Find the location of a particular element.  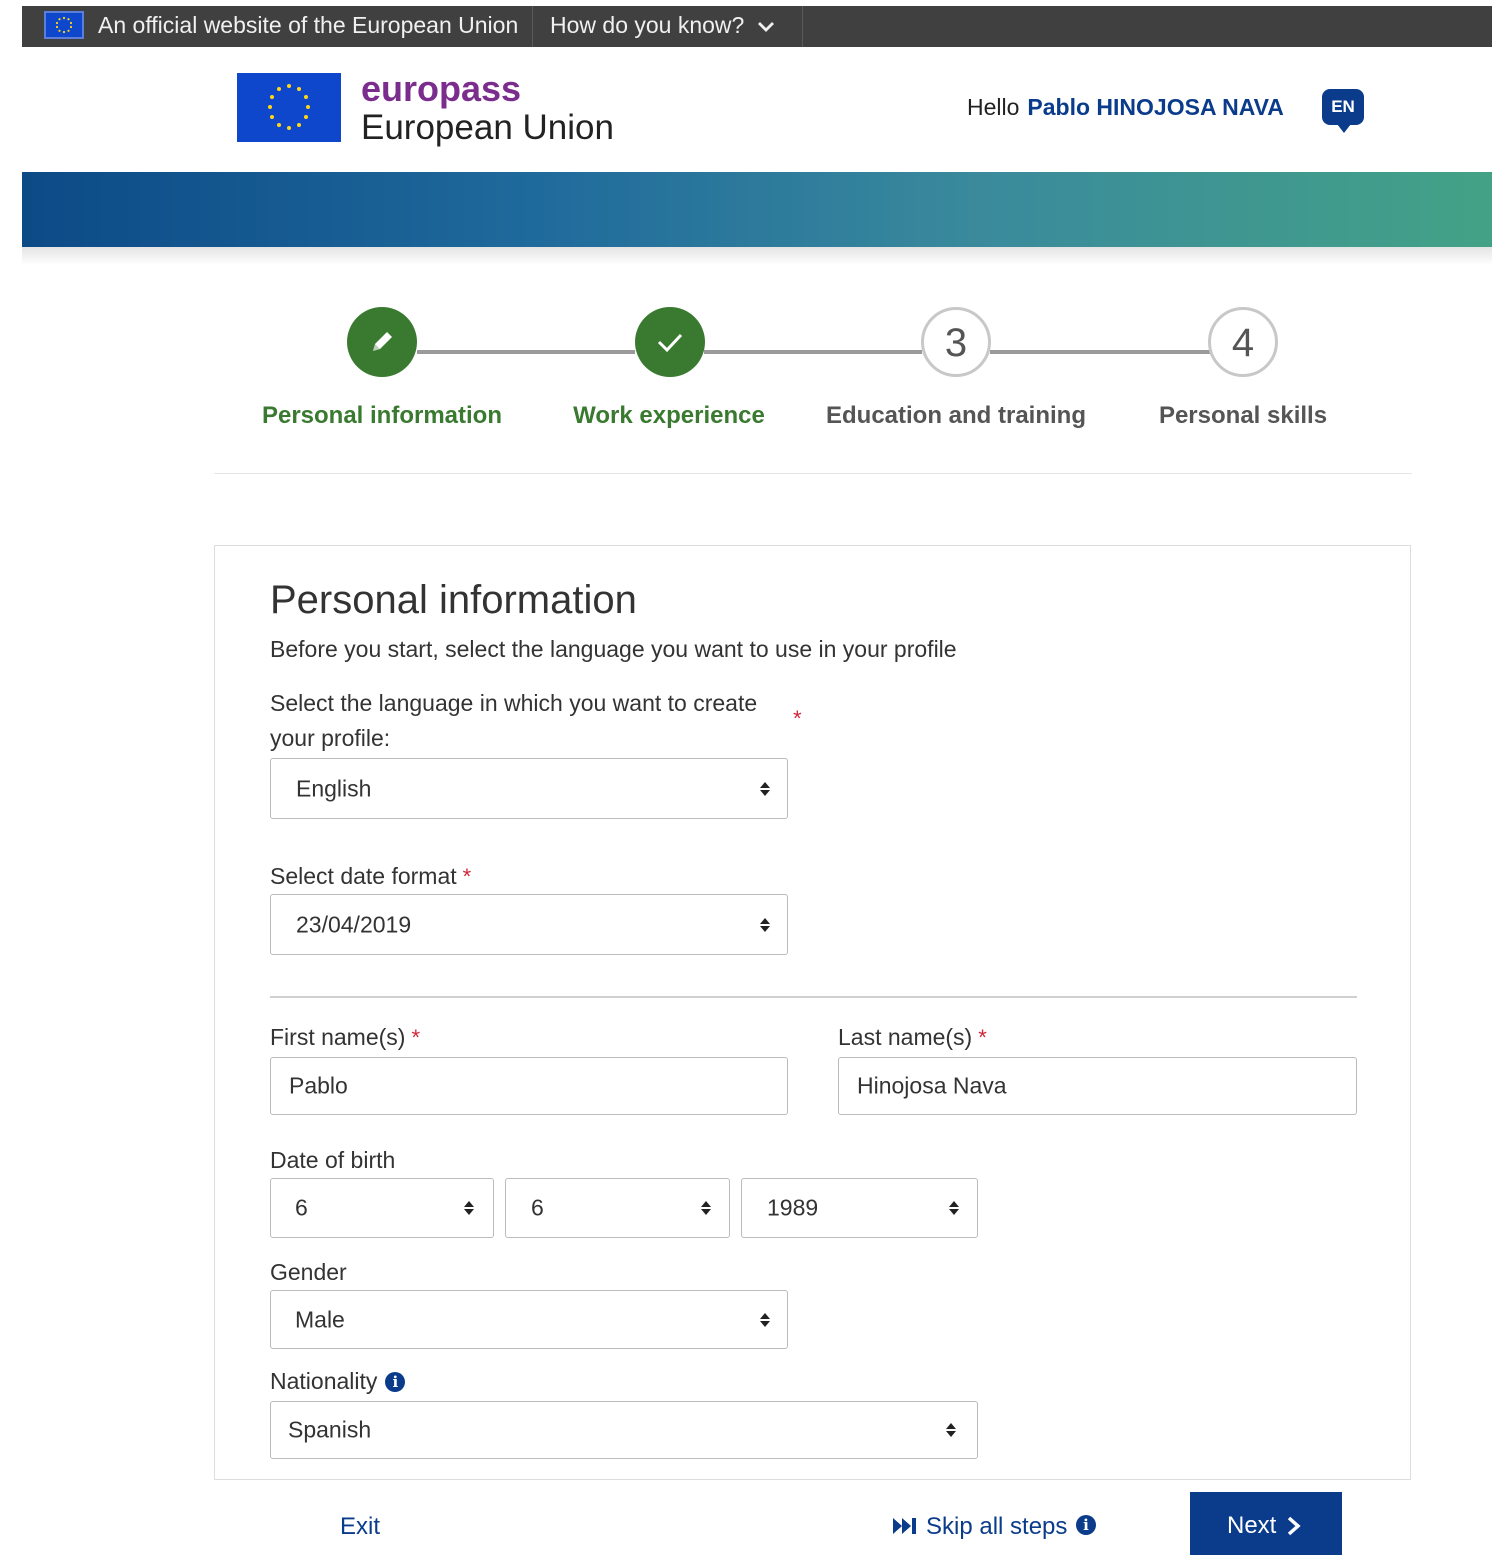

gender-select: Male is located at coordinates (529, 1319).